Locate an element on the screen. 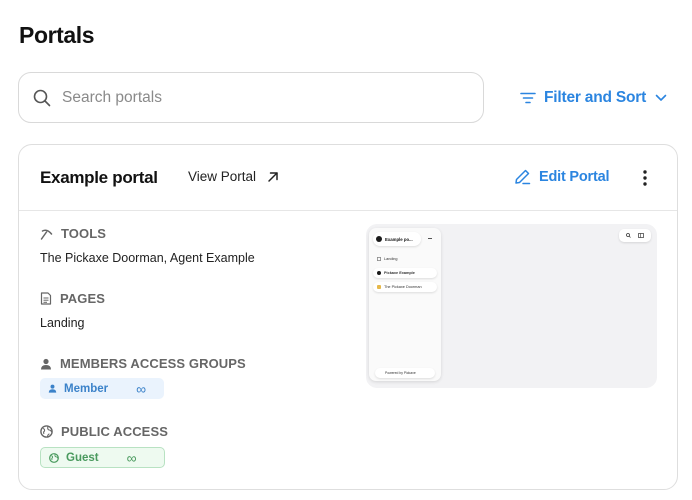 The height and width of the screenshot is (500, 692). pages-heading: PAGES is located at coordinates (72, 298).